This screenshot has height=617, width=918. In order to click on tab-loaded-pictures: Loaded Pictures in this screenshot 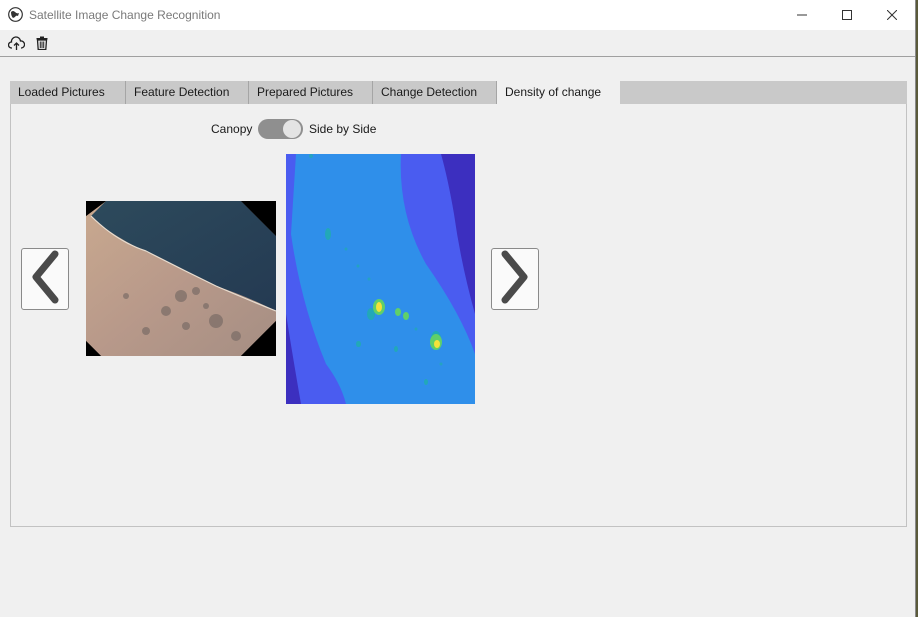, I will do `click(68, 92)`.